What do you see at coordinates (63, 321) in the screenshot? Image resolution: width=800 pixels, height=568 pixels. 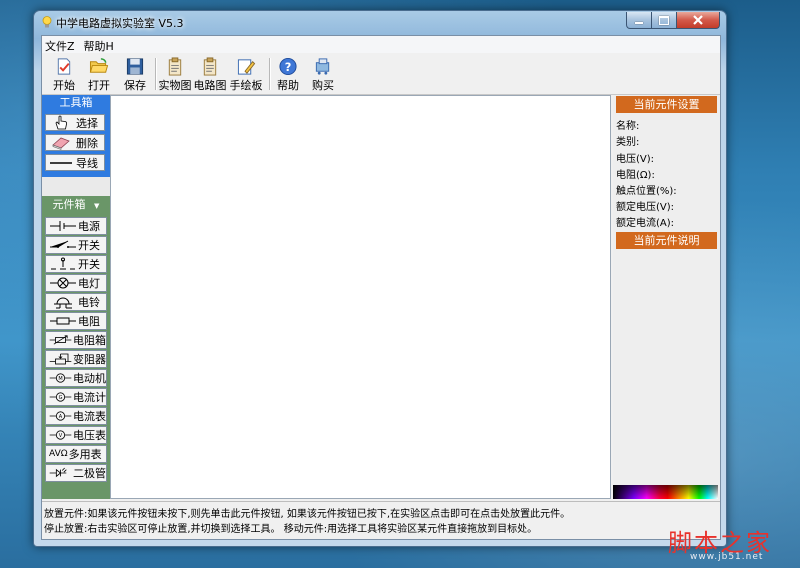 I see `resistor-symbol-icon` at bounding box center [63, 321].